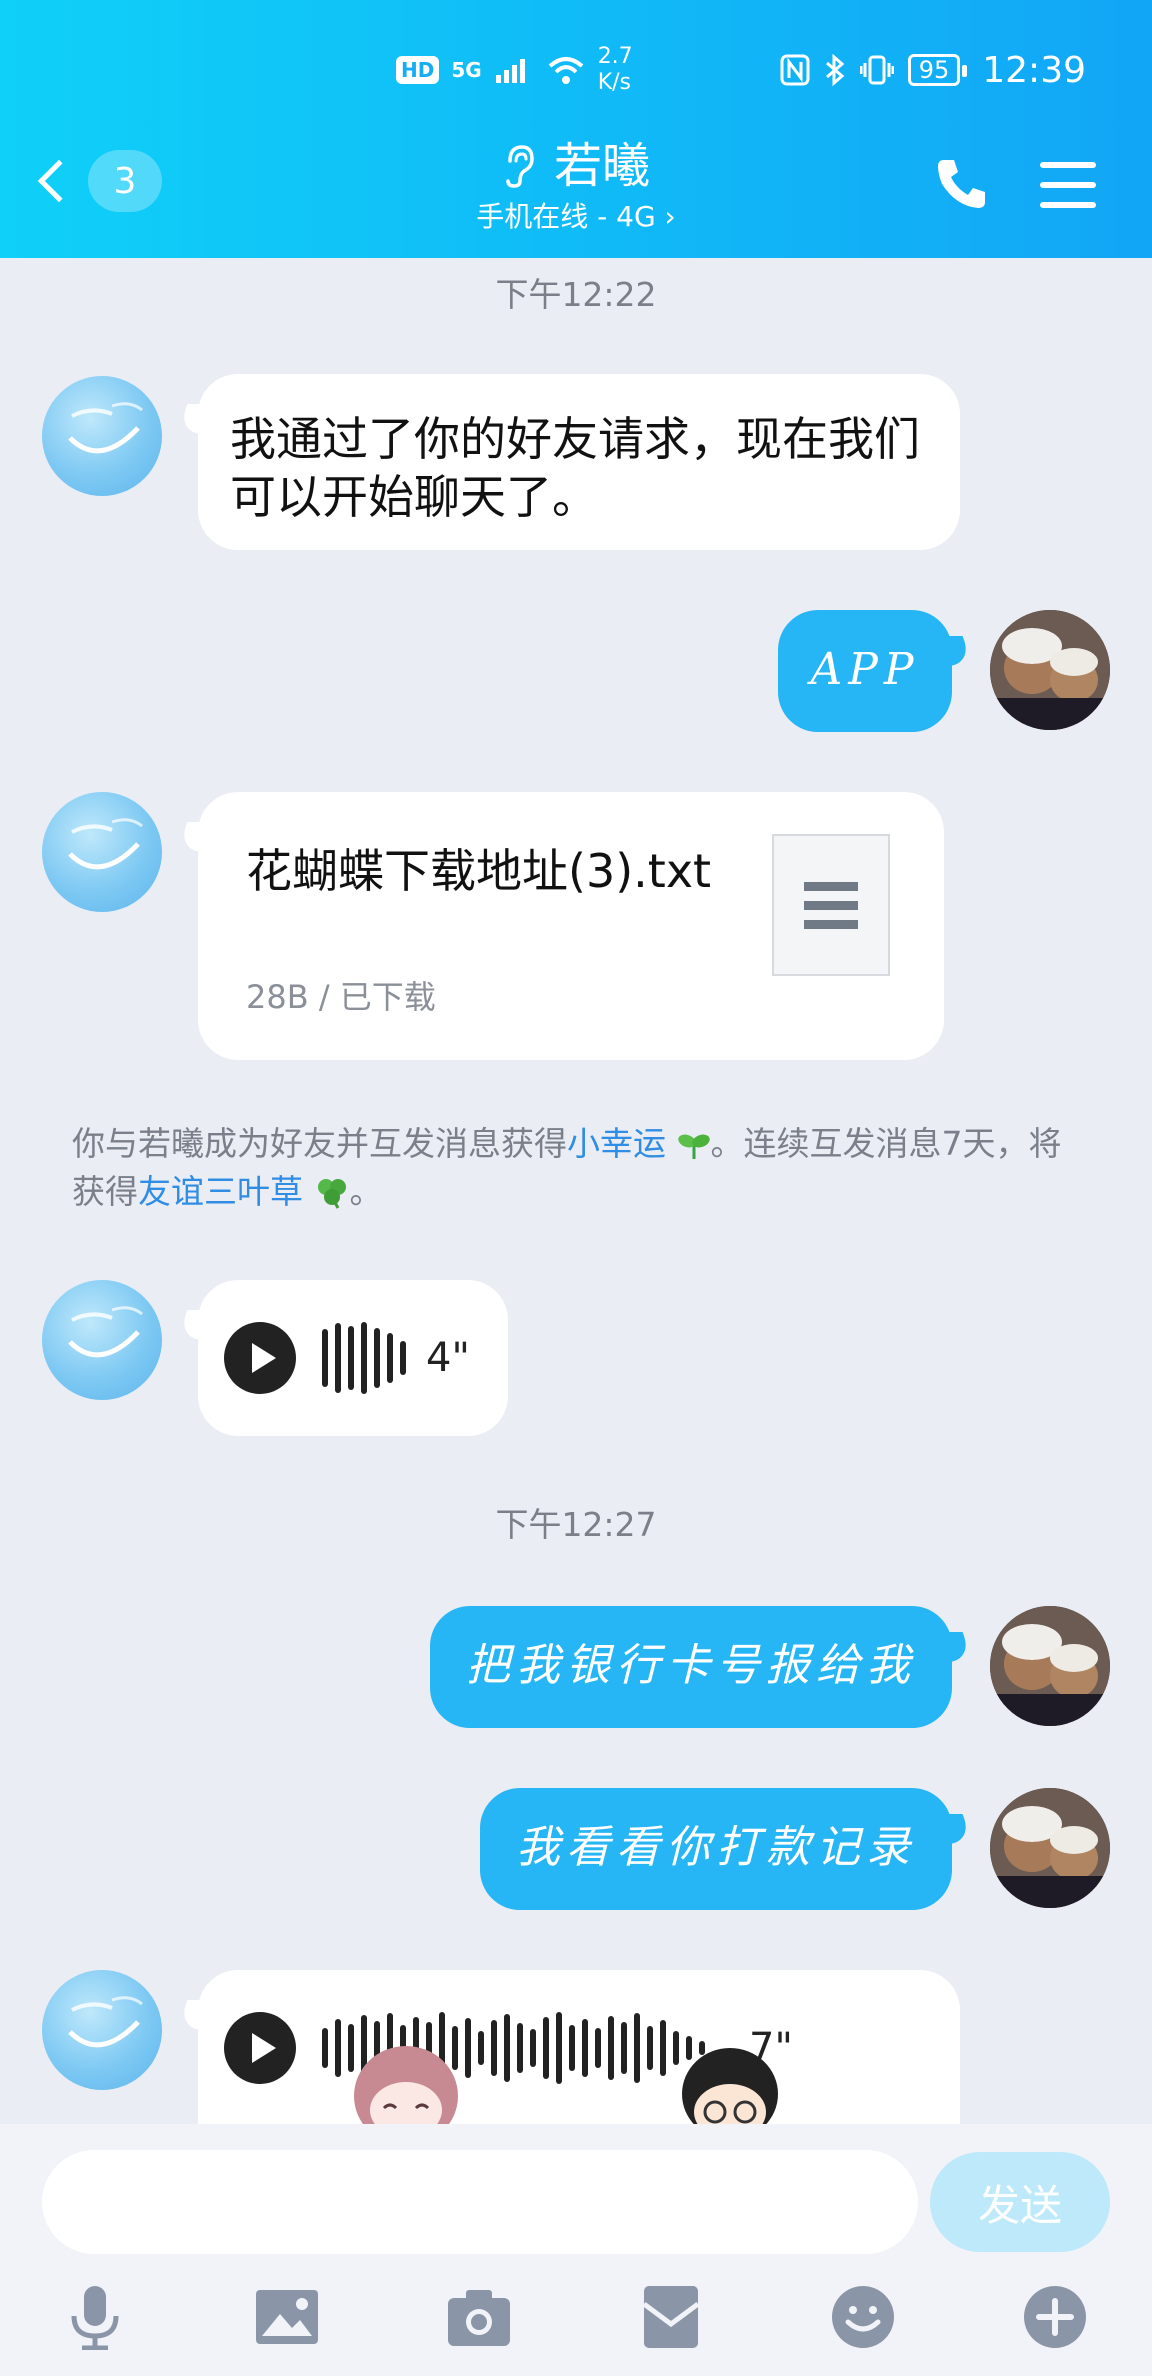  I want to click on wifi-icon, so click(566, 70).